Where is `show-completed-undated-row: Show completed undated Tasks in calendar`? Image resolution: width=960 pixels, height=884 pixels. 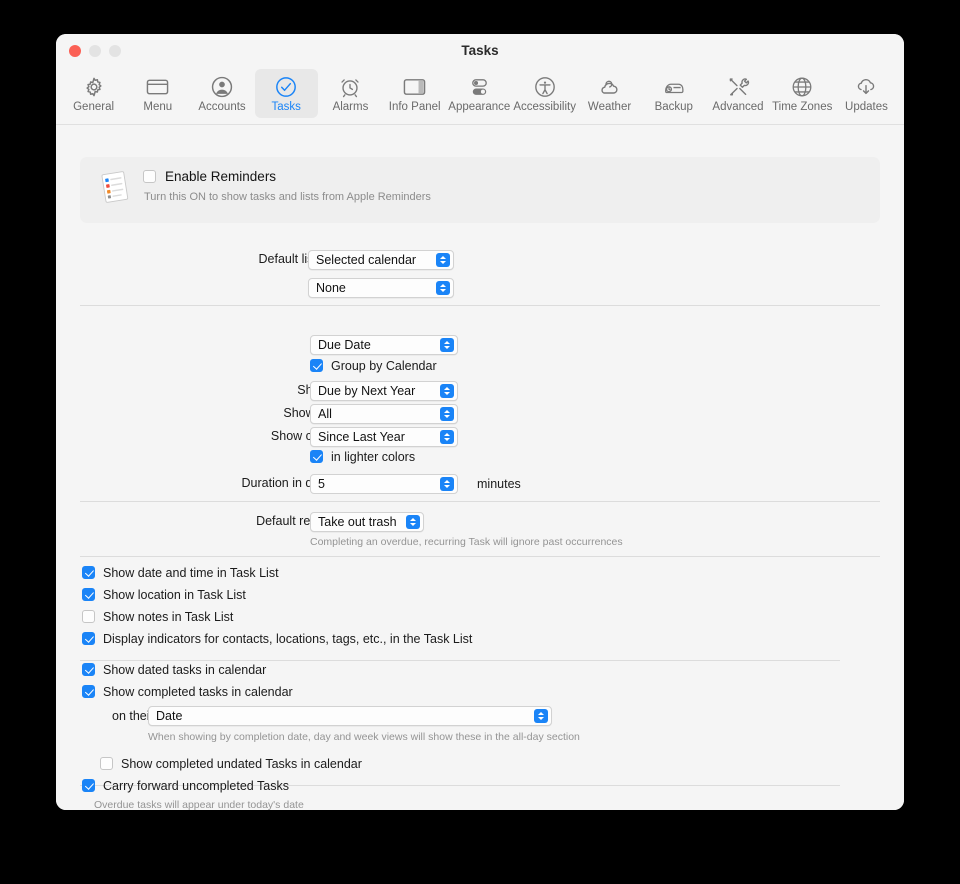 show-completed-undated-row: Show completed undated Tasks in calendar is located at coordinates (231, 764).